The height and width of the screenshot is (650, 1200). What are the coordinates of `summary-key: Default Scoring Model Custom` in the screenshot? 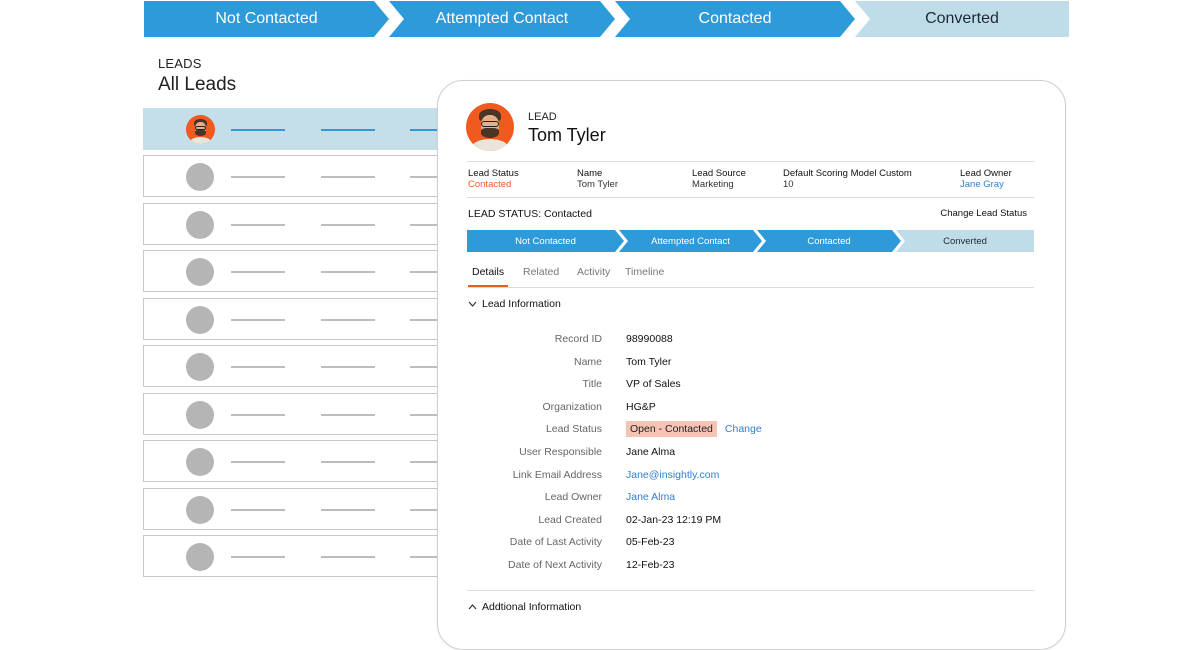 It's located at (847, 173).